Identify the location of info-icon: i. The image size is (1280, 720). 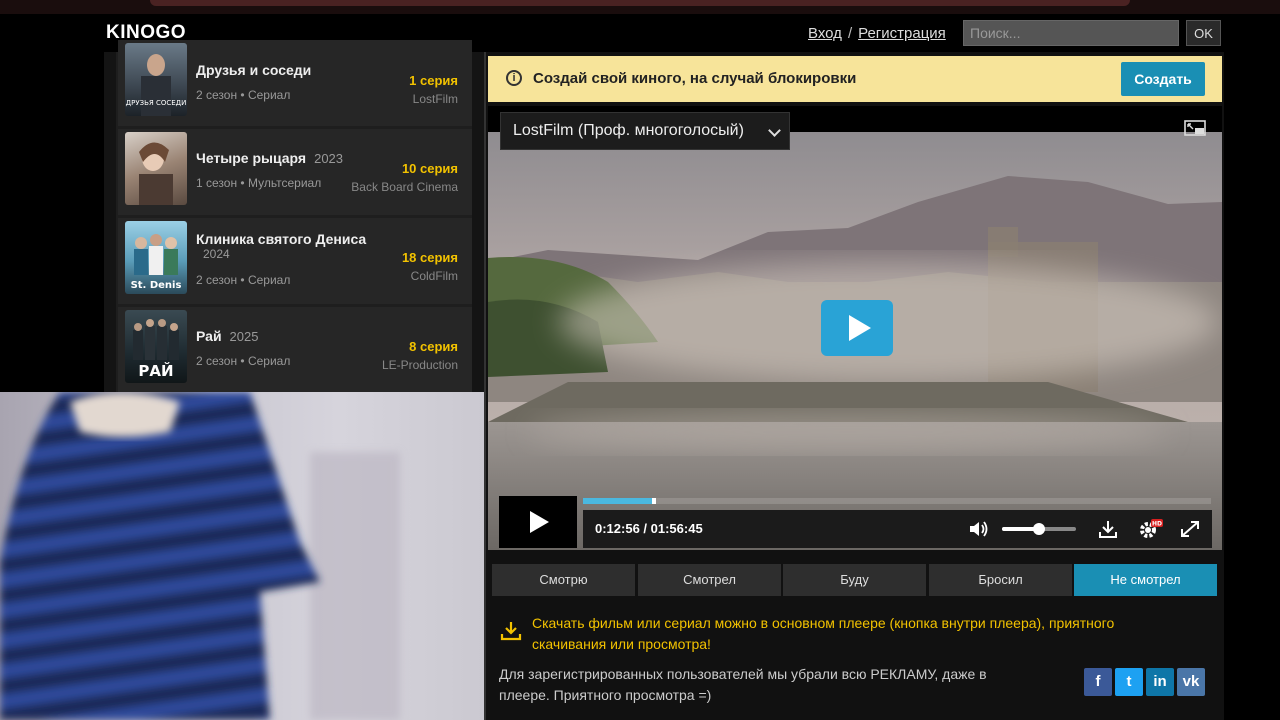
(514, 78).